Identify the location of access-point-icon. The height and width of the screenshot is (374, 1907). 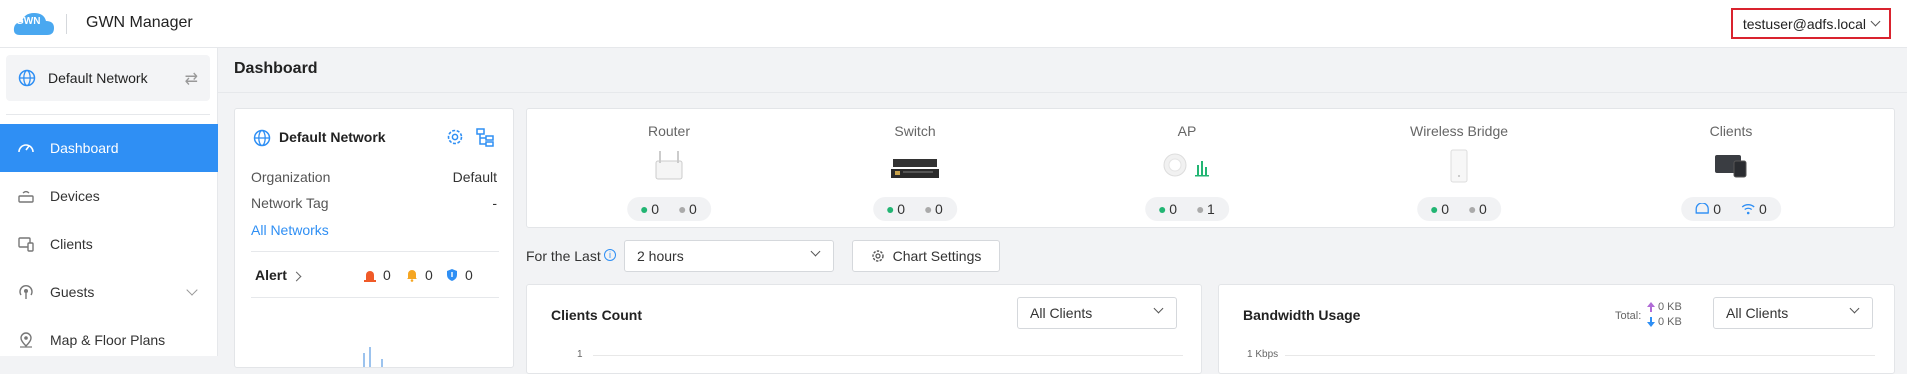
(1186, 165).